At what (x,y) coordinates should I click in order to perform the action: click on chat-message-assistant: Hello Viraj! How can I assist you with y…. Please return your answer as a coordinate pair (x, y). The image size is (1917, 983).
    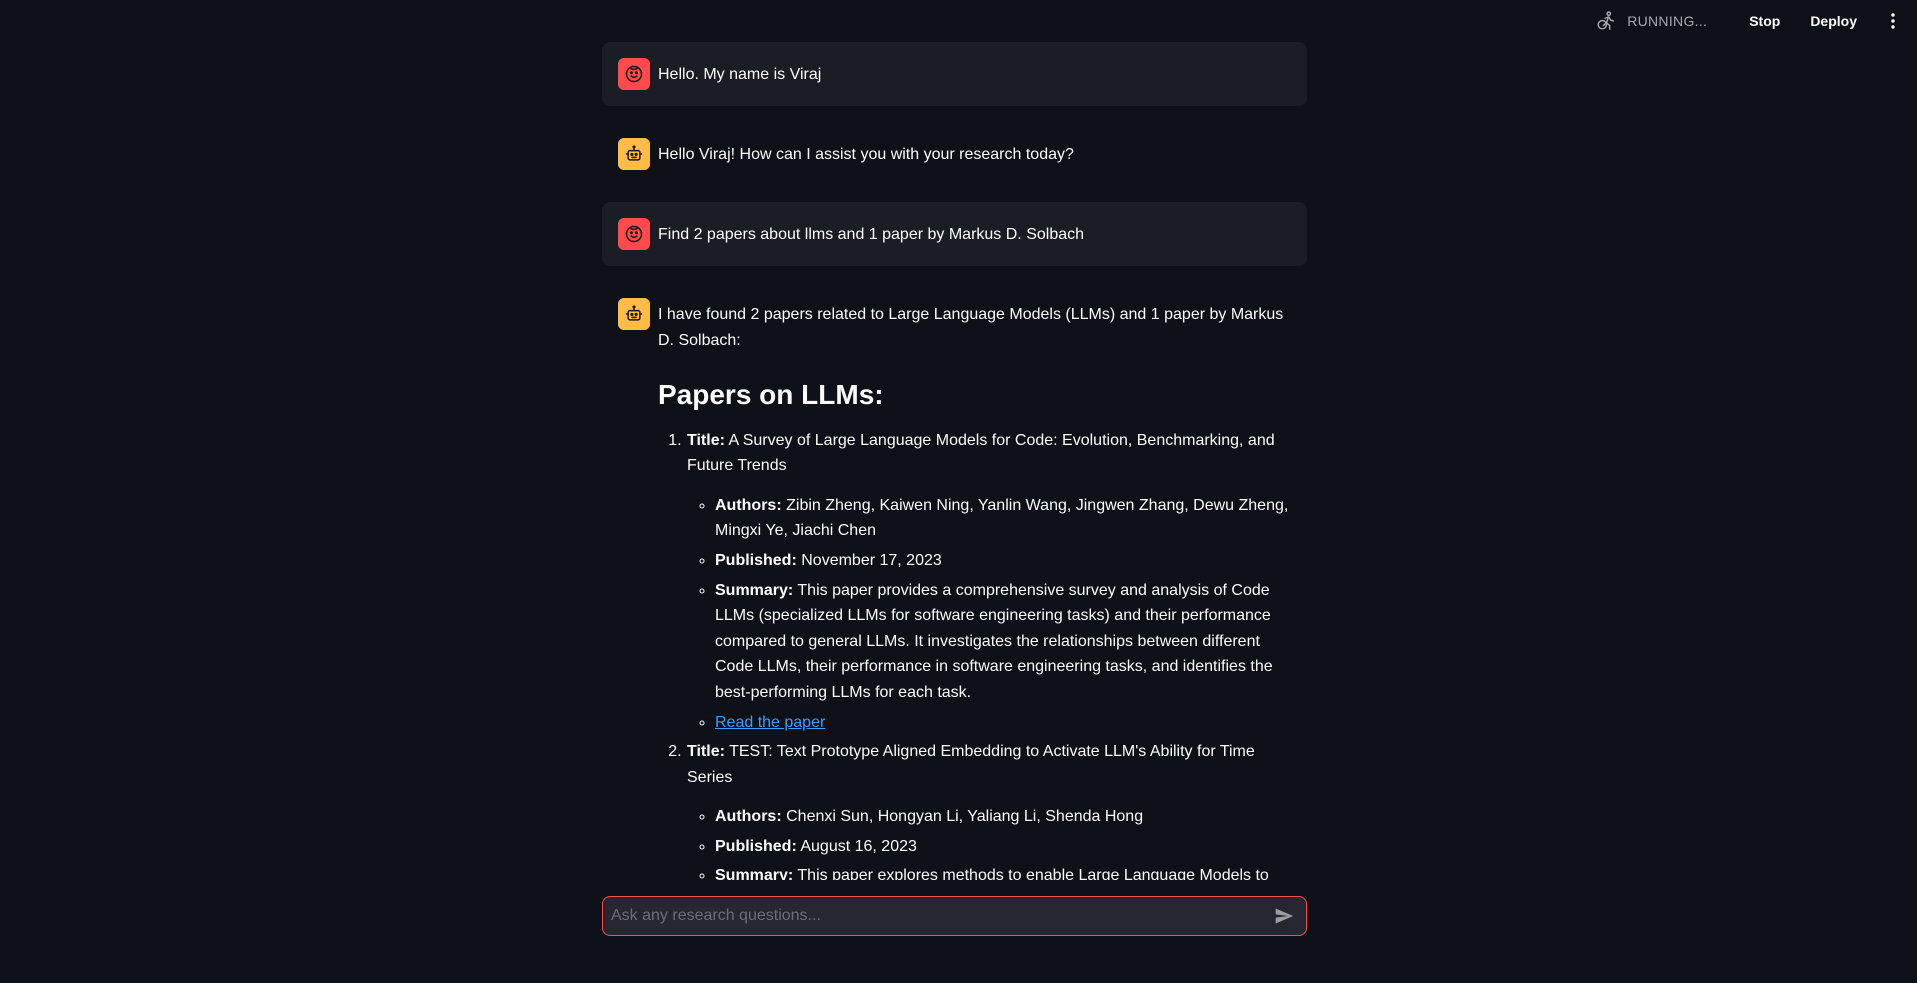
    Looking at the image, I should click on (954, 154).